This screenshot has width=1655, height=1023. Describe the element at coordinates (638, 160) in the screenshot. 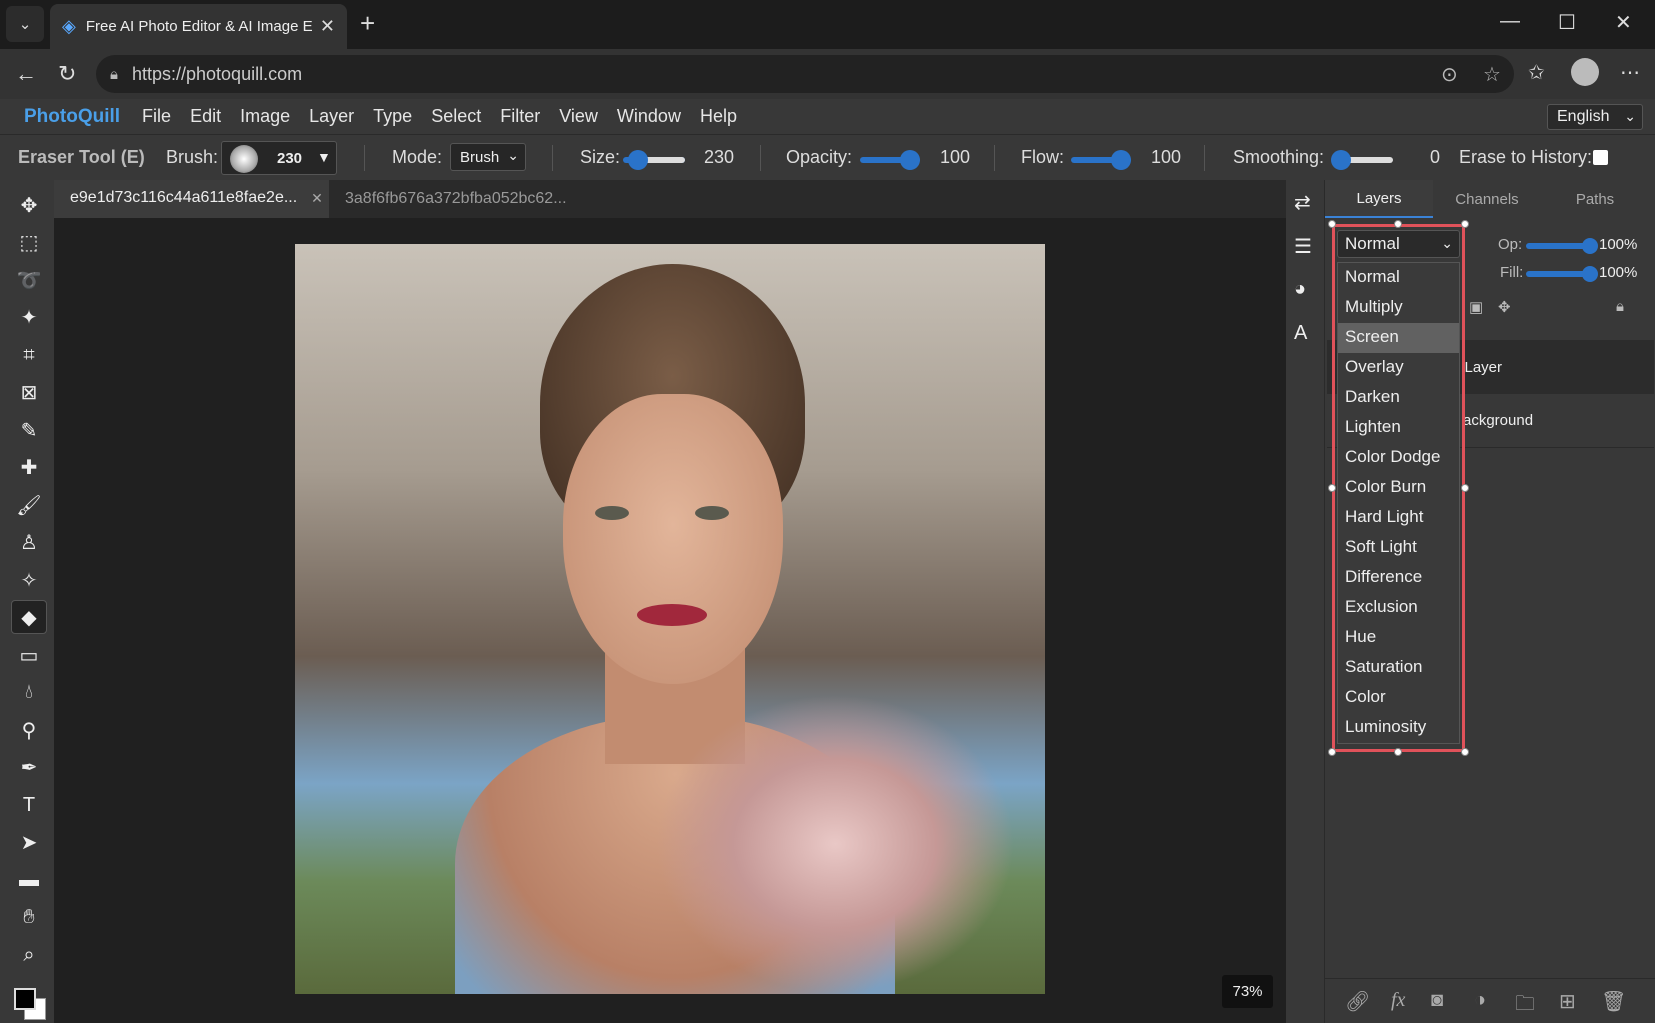

I see `size-slider-handle` at that location.